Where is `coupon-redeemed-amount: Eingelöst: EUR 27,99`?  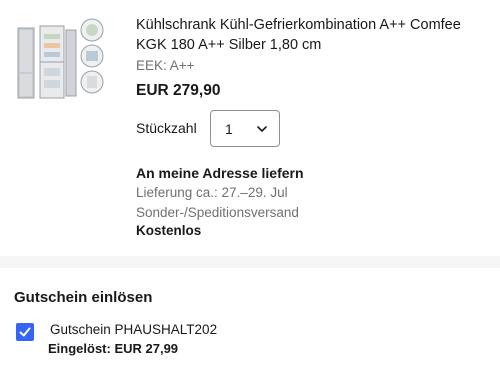 coupon-redeemed-amount: Eingelöst: EUR 27,99 is located at coordinates (113, 348).